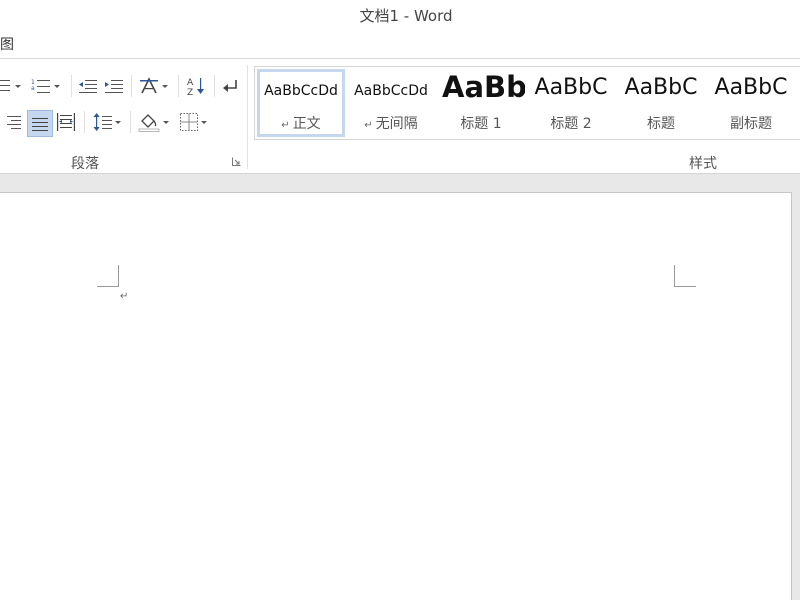 The height and width of the screenshot is (600, 800). I want to click on distributed-icon, so click(66, 122).